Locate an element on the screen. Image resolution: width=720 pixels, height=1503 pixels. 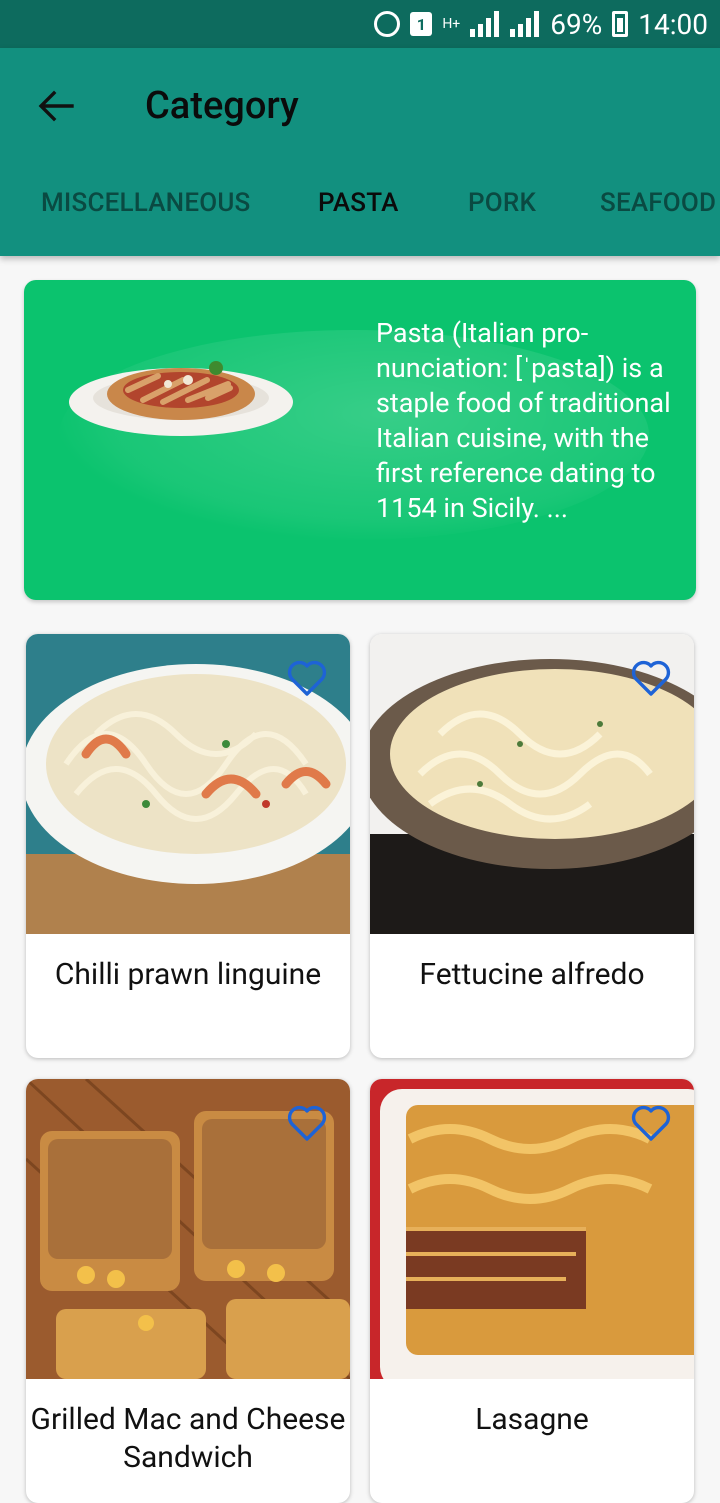
tab-pasta: PASTA is located at coordinates (358, 203).